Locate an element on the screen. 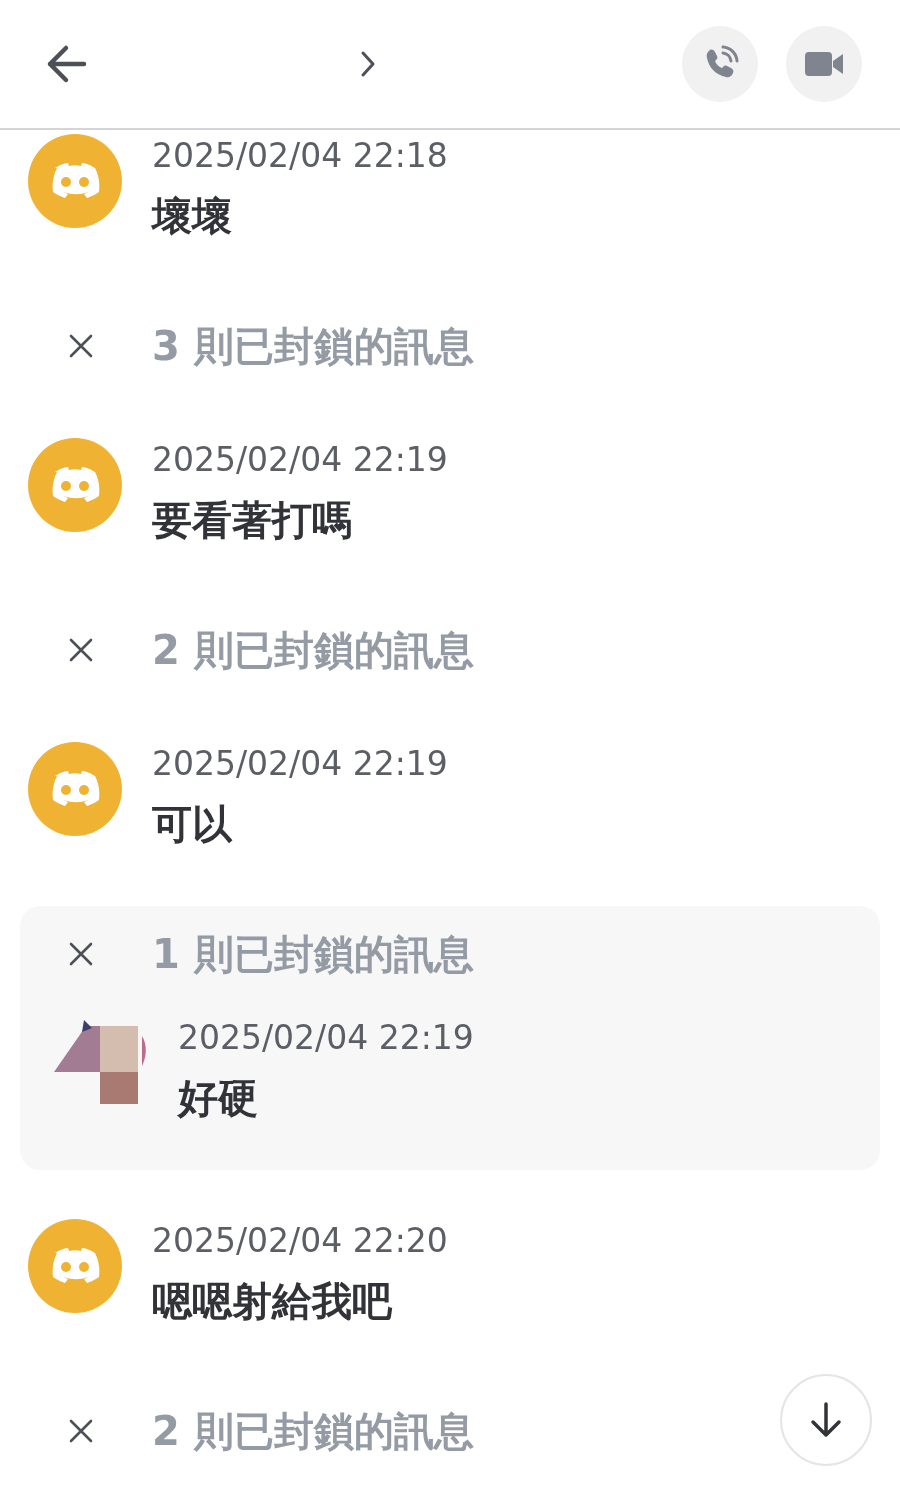 The height and width of the screenshot is (1500, 900). message-timestamp: 2025/02/04 22:20 is located at coordinates (300, 1241).